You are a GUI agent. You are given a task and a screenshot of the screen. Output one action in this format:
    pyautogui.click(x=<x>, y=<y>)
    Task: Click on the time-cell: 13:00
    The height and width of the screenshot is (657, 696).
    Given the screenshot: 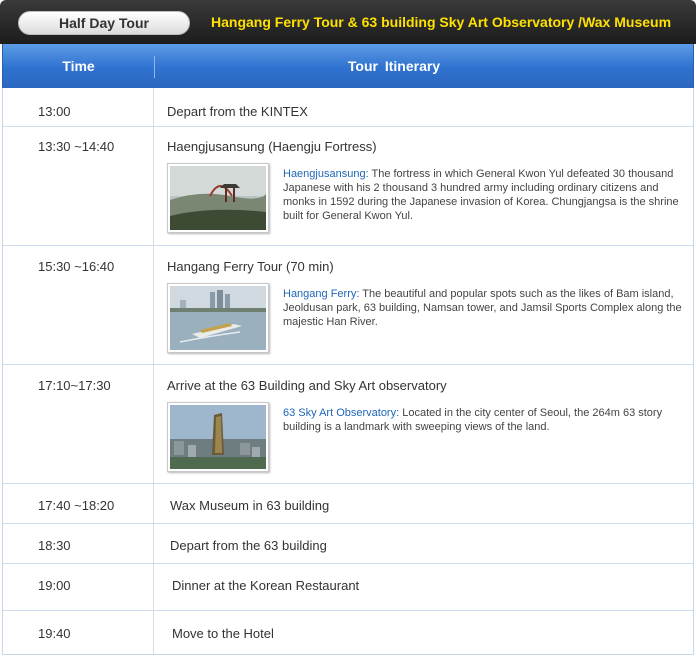 What is the action you would take?
    pyautogui.click(x=78, y=107)
    